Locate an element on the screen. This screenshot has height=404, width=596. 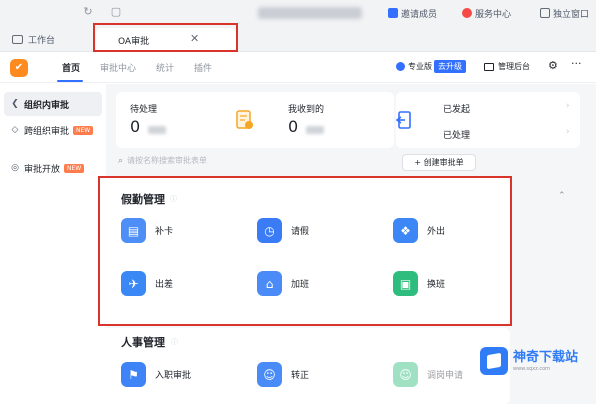
sidebar-item-cross-org-approval: ◇ 跨组织审批 NEW is located at coordinates (53, 130).